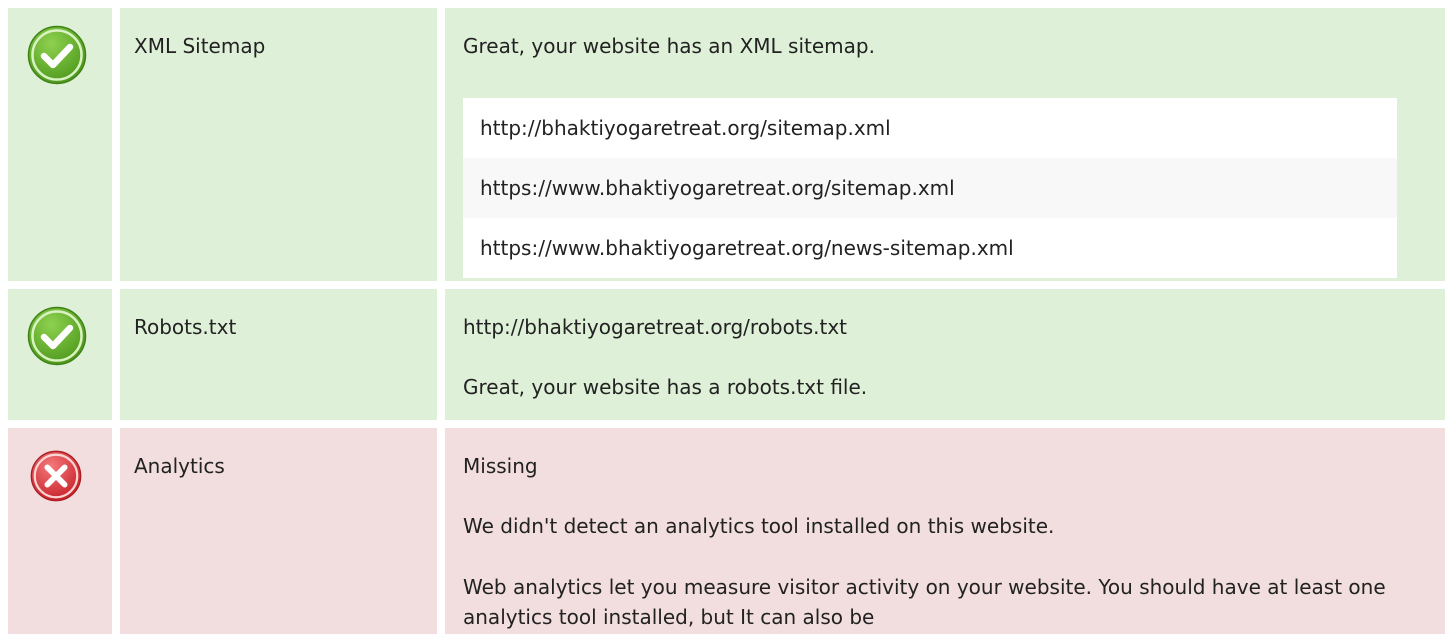  Describe the element at coordinates (278, 531) in the screenshot. I see `label-cell: Analytics` at that location.